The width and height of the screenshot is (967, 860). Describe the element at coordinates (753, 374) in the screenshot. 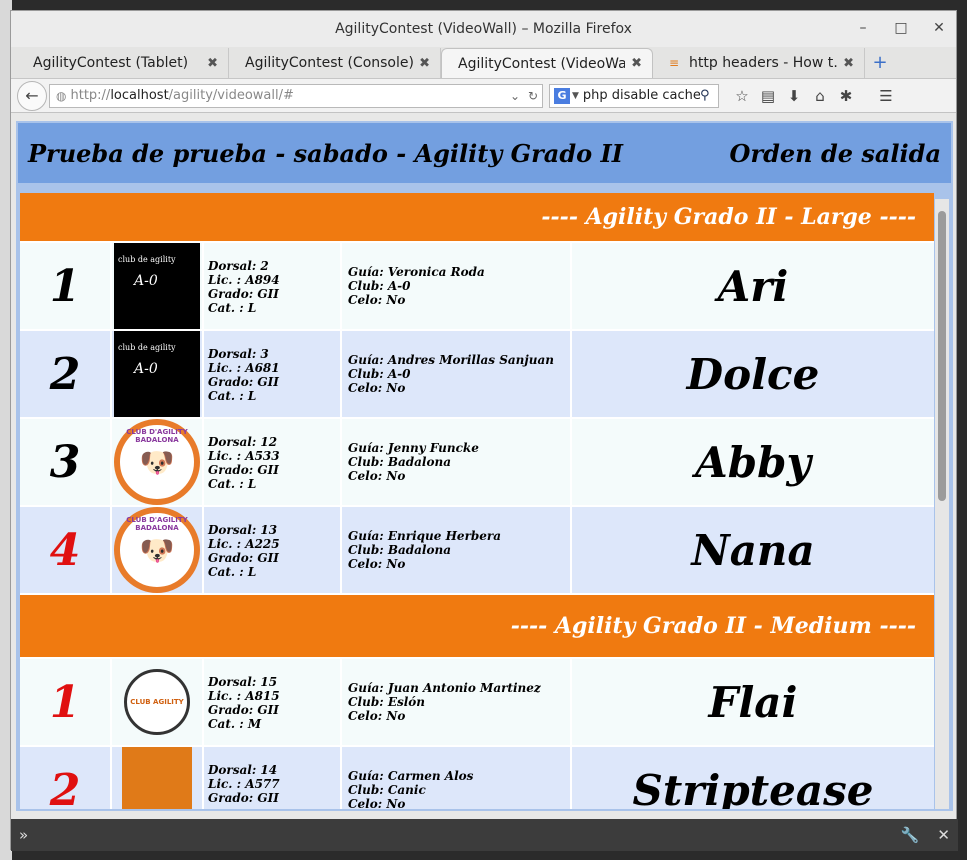

I see `dog-name: Dolce` at that location.